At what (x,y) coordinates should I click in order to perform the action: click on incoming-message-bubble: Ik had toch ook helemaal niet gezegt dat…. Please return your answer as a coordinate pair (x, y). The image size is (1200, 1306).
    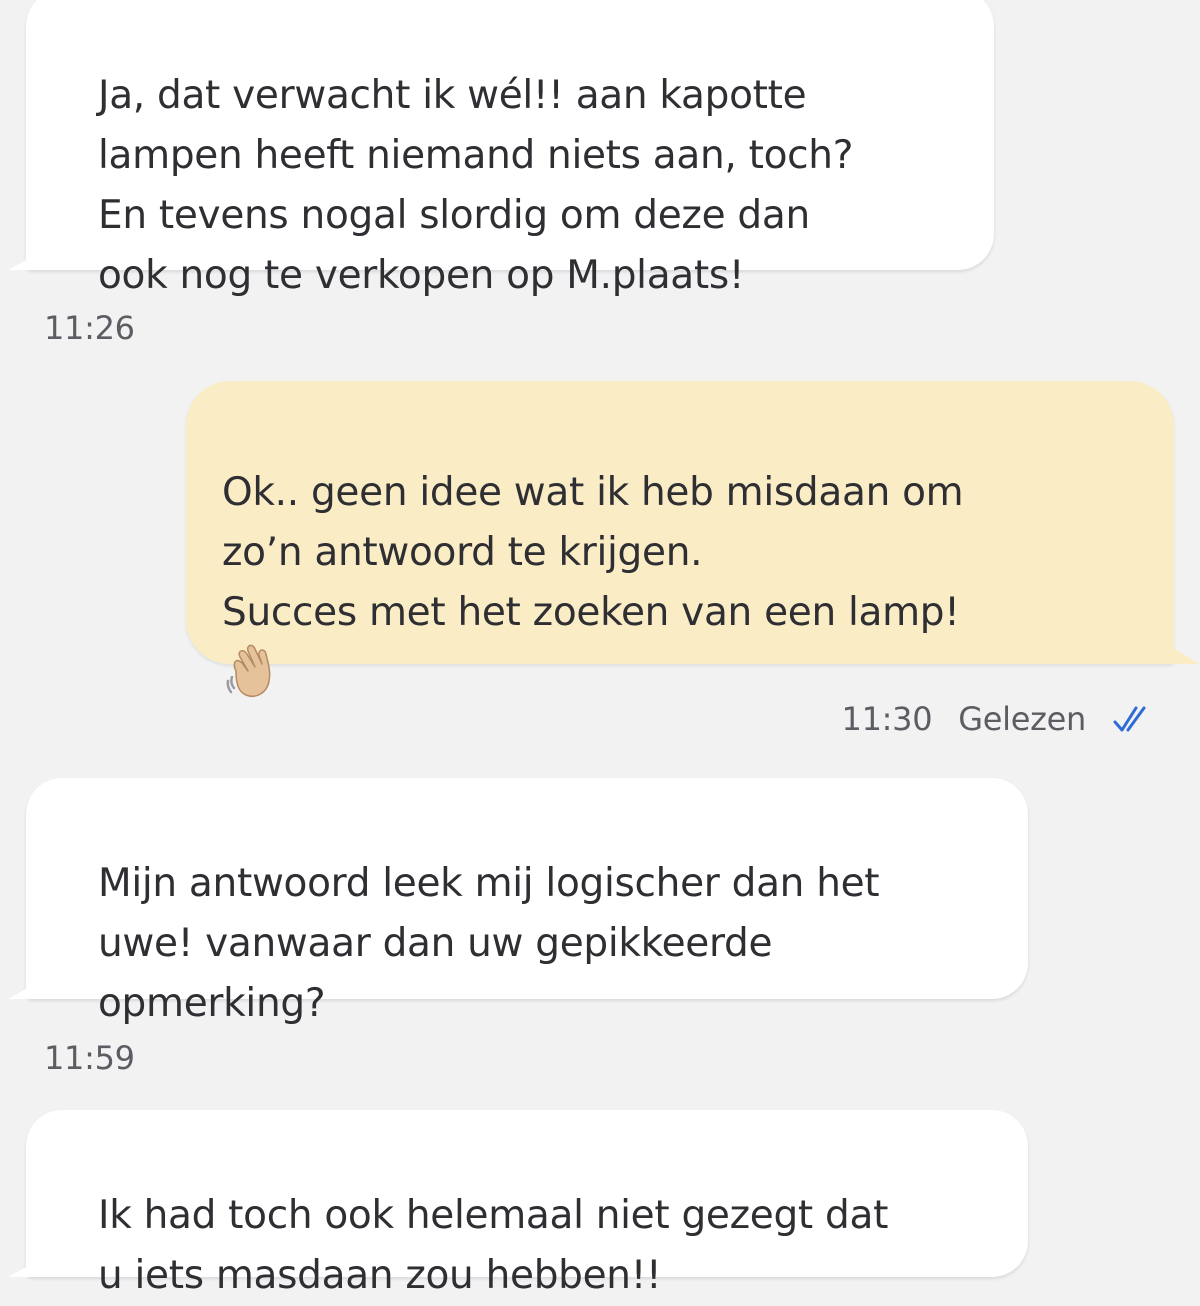
    Looking at the image, I should click on (527, 1204).